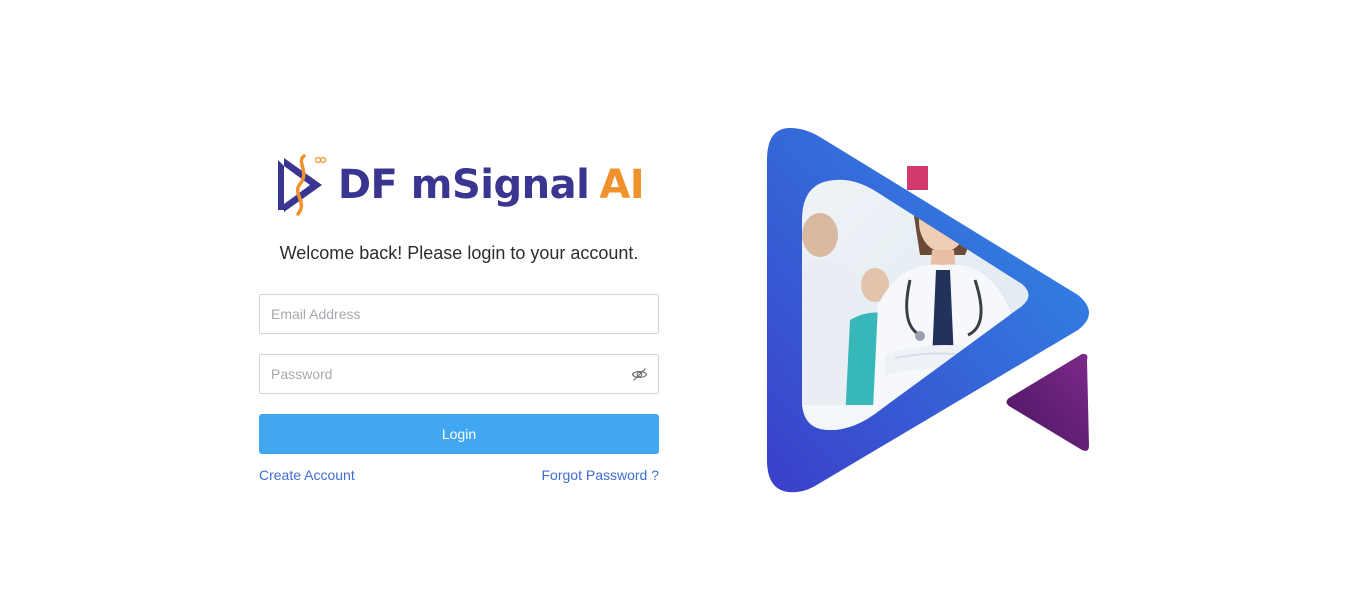 The image size is (1366, 604). I want to click on email-field, so click(459, 314).